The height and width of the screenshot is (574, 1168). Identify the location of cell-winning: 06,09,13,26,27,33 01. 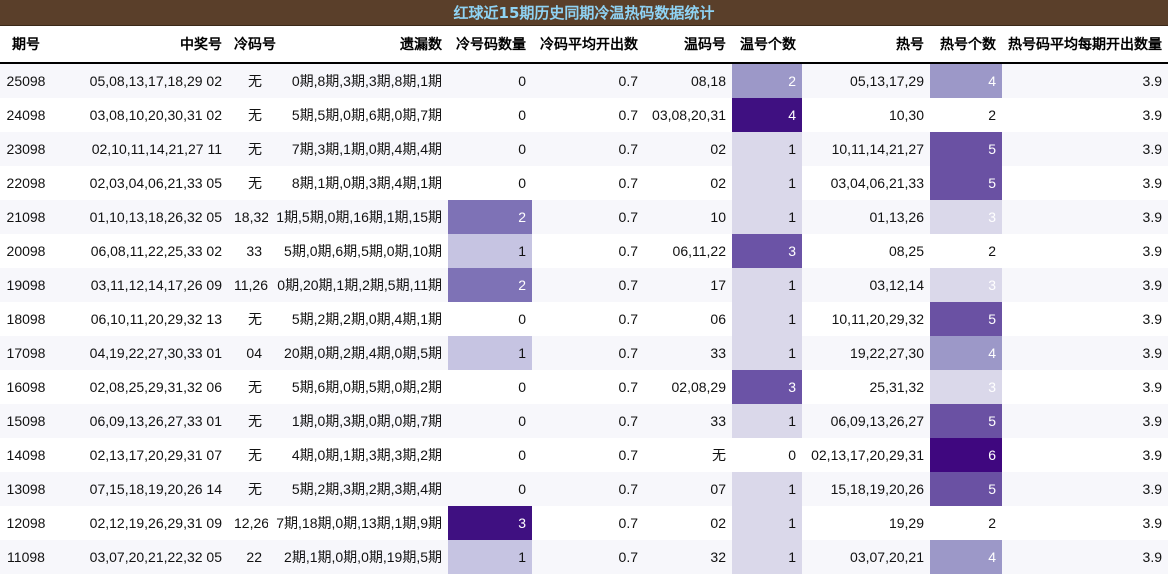
(140, 421).